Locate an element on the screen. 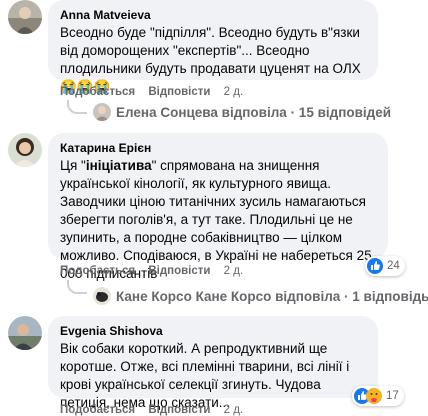  highlighted-word: ініціатива is located at coordinates (118, 165).